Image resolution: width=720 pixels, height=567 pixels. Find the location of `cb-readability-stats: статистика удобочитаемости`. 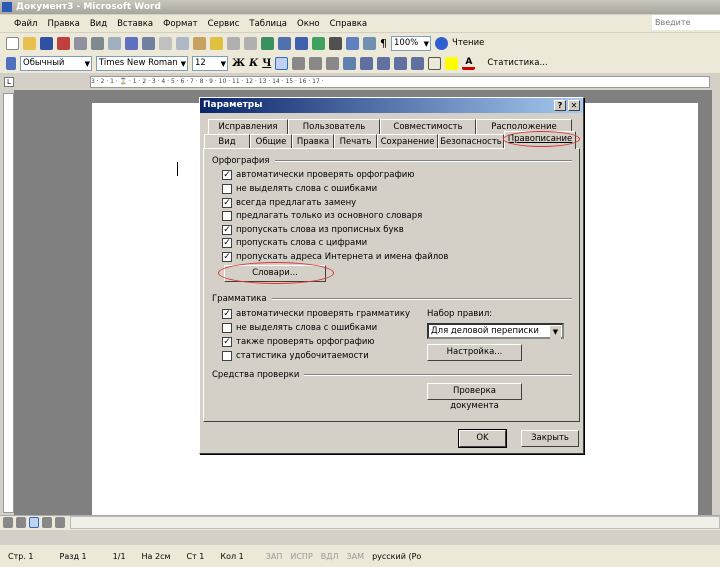

cb-readability-stats: статистика удобочитаемости is located at coordinates (295, 356).